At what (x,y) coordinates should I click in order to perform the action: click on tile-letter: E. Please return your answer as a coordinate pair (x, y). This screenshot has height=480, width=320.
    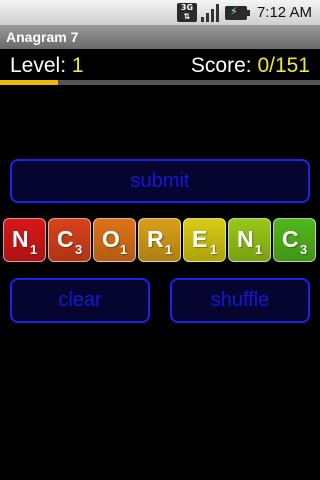
    Looking at the image, I should click on (200, 239).